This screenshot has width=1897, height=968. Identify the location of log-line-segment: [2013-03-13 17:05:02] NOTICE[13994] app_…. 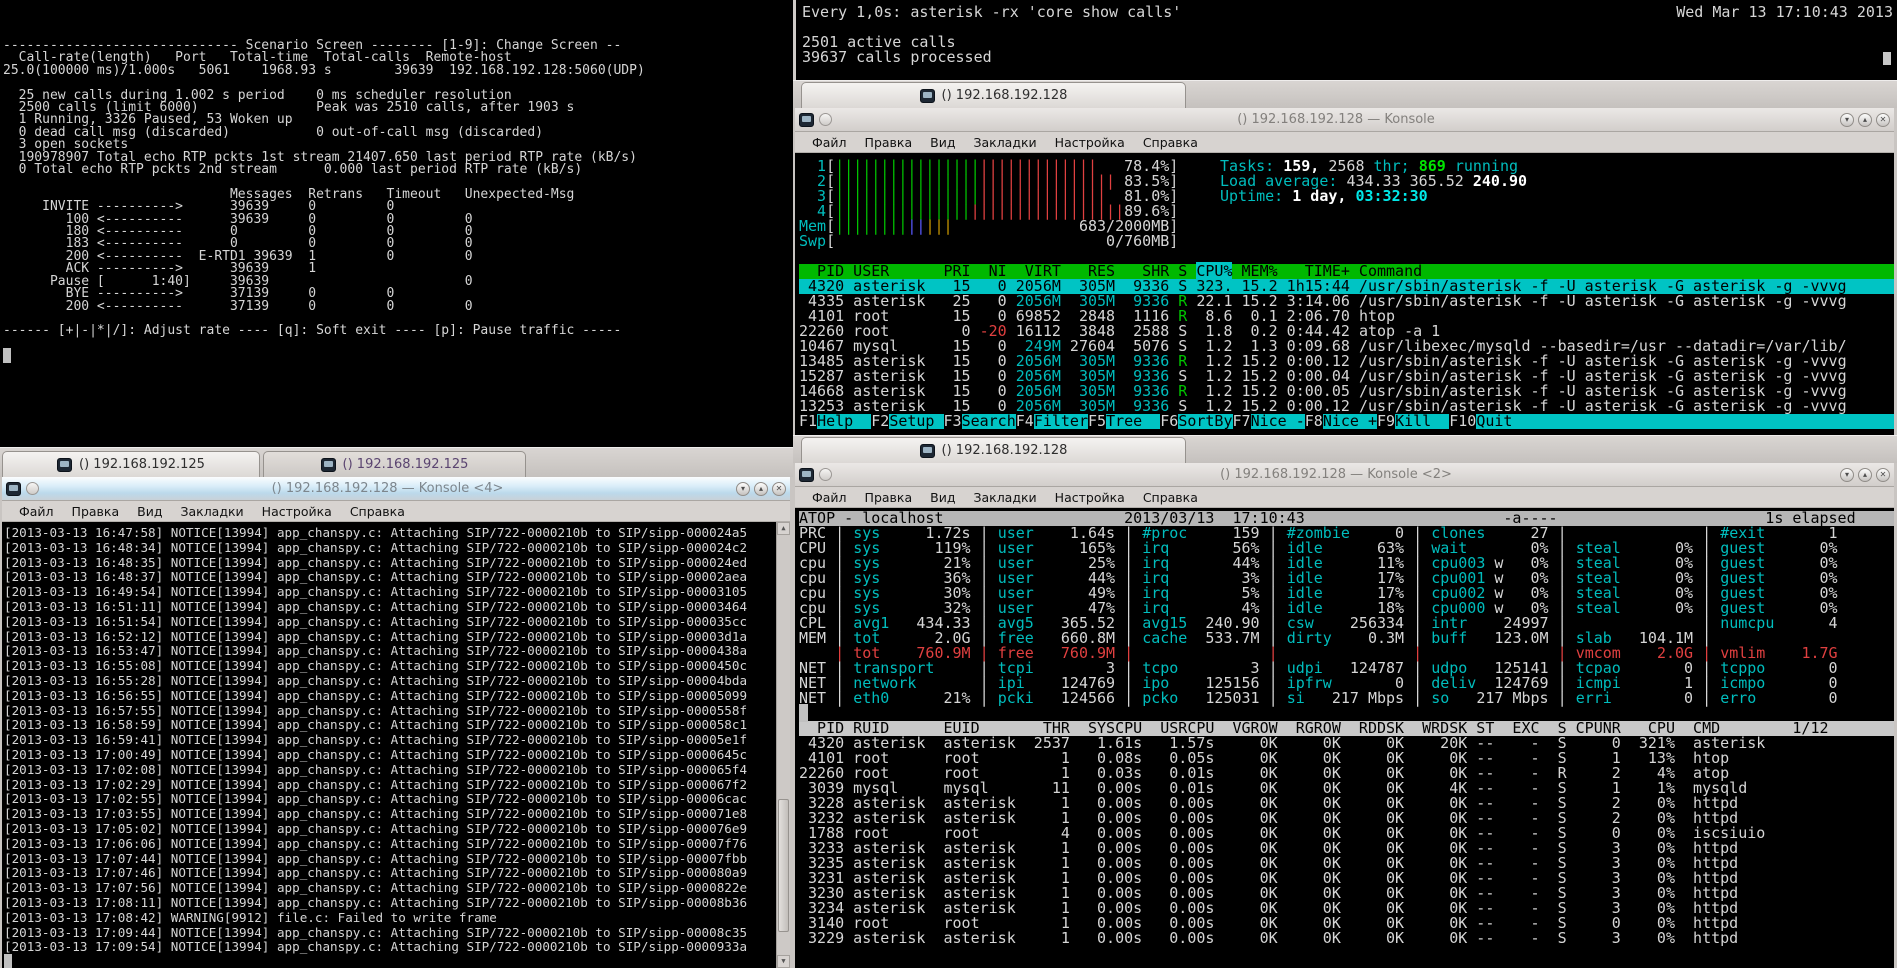
(376, 828).